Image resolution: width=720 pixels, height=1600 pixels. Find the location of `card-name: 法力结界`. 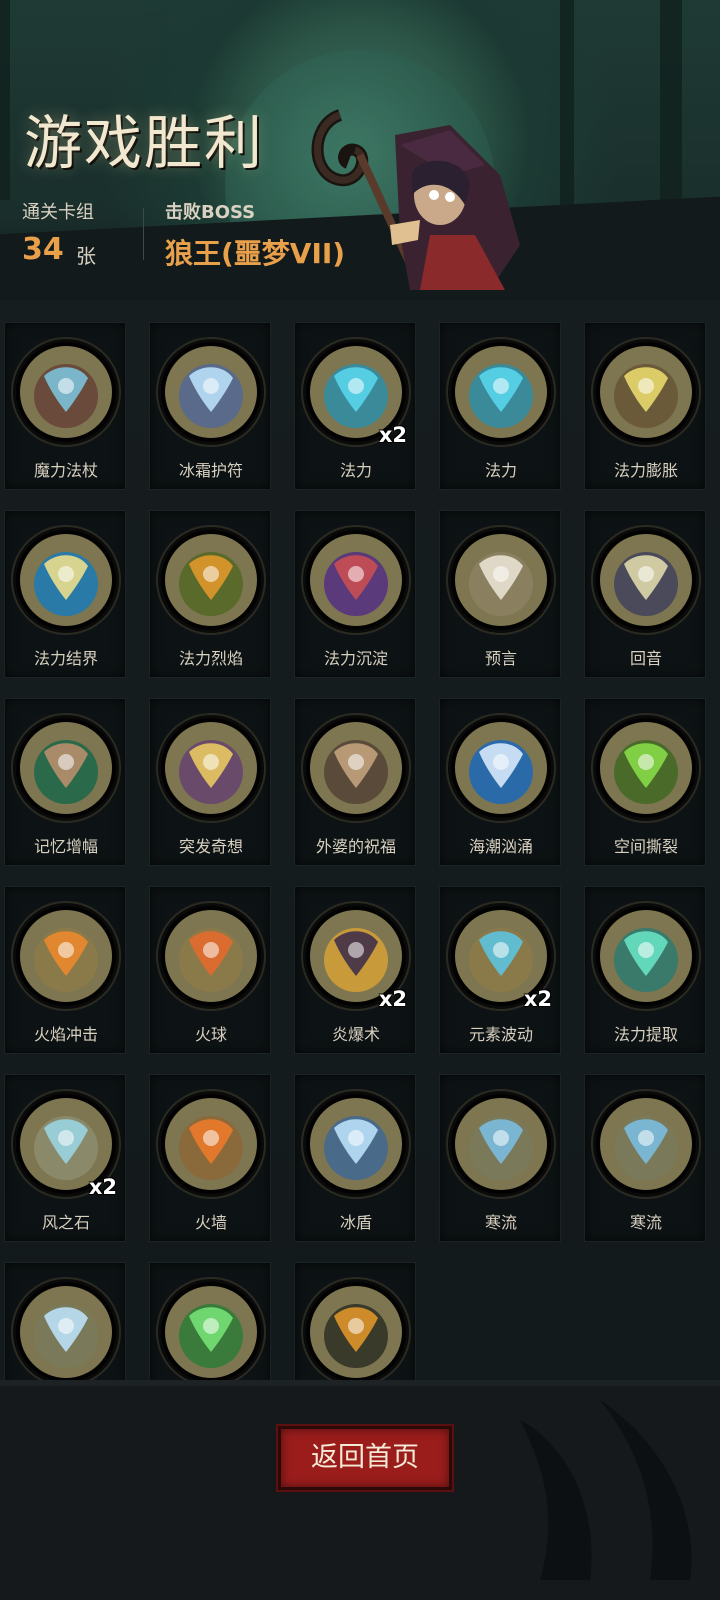

card-name: 法力结界 is located at coordinates (65, 658).